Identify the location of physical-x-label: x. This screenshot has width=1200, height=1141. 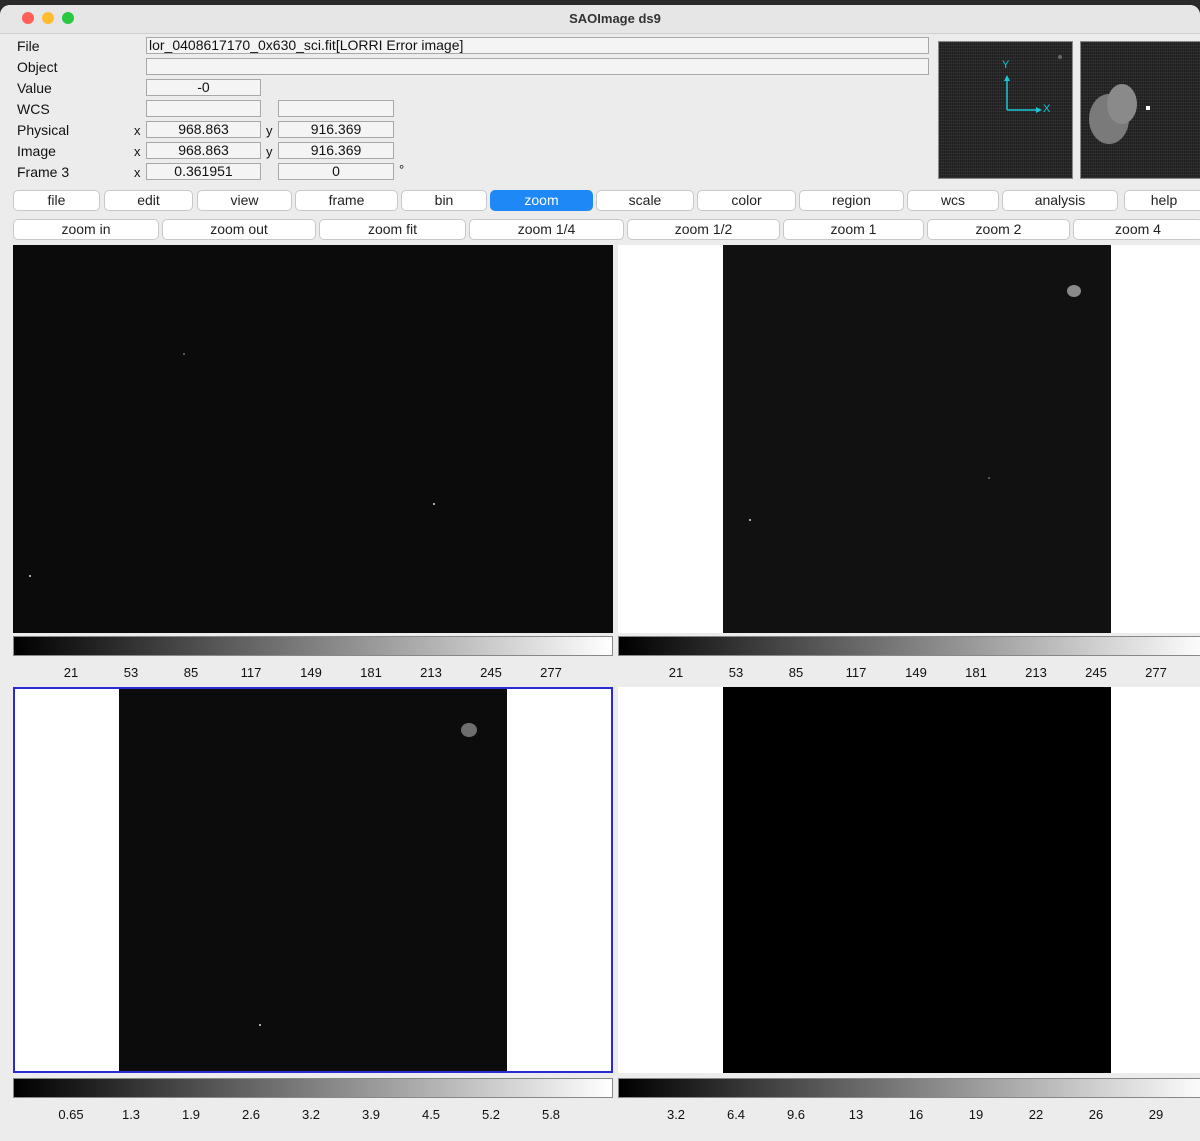
(137, 130).